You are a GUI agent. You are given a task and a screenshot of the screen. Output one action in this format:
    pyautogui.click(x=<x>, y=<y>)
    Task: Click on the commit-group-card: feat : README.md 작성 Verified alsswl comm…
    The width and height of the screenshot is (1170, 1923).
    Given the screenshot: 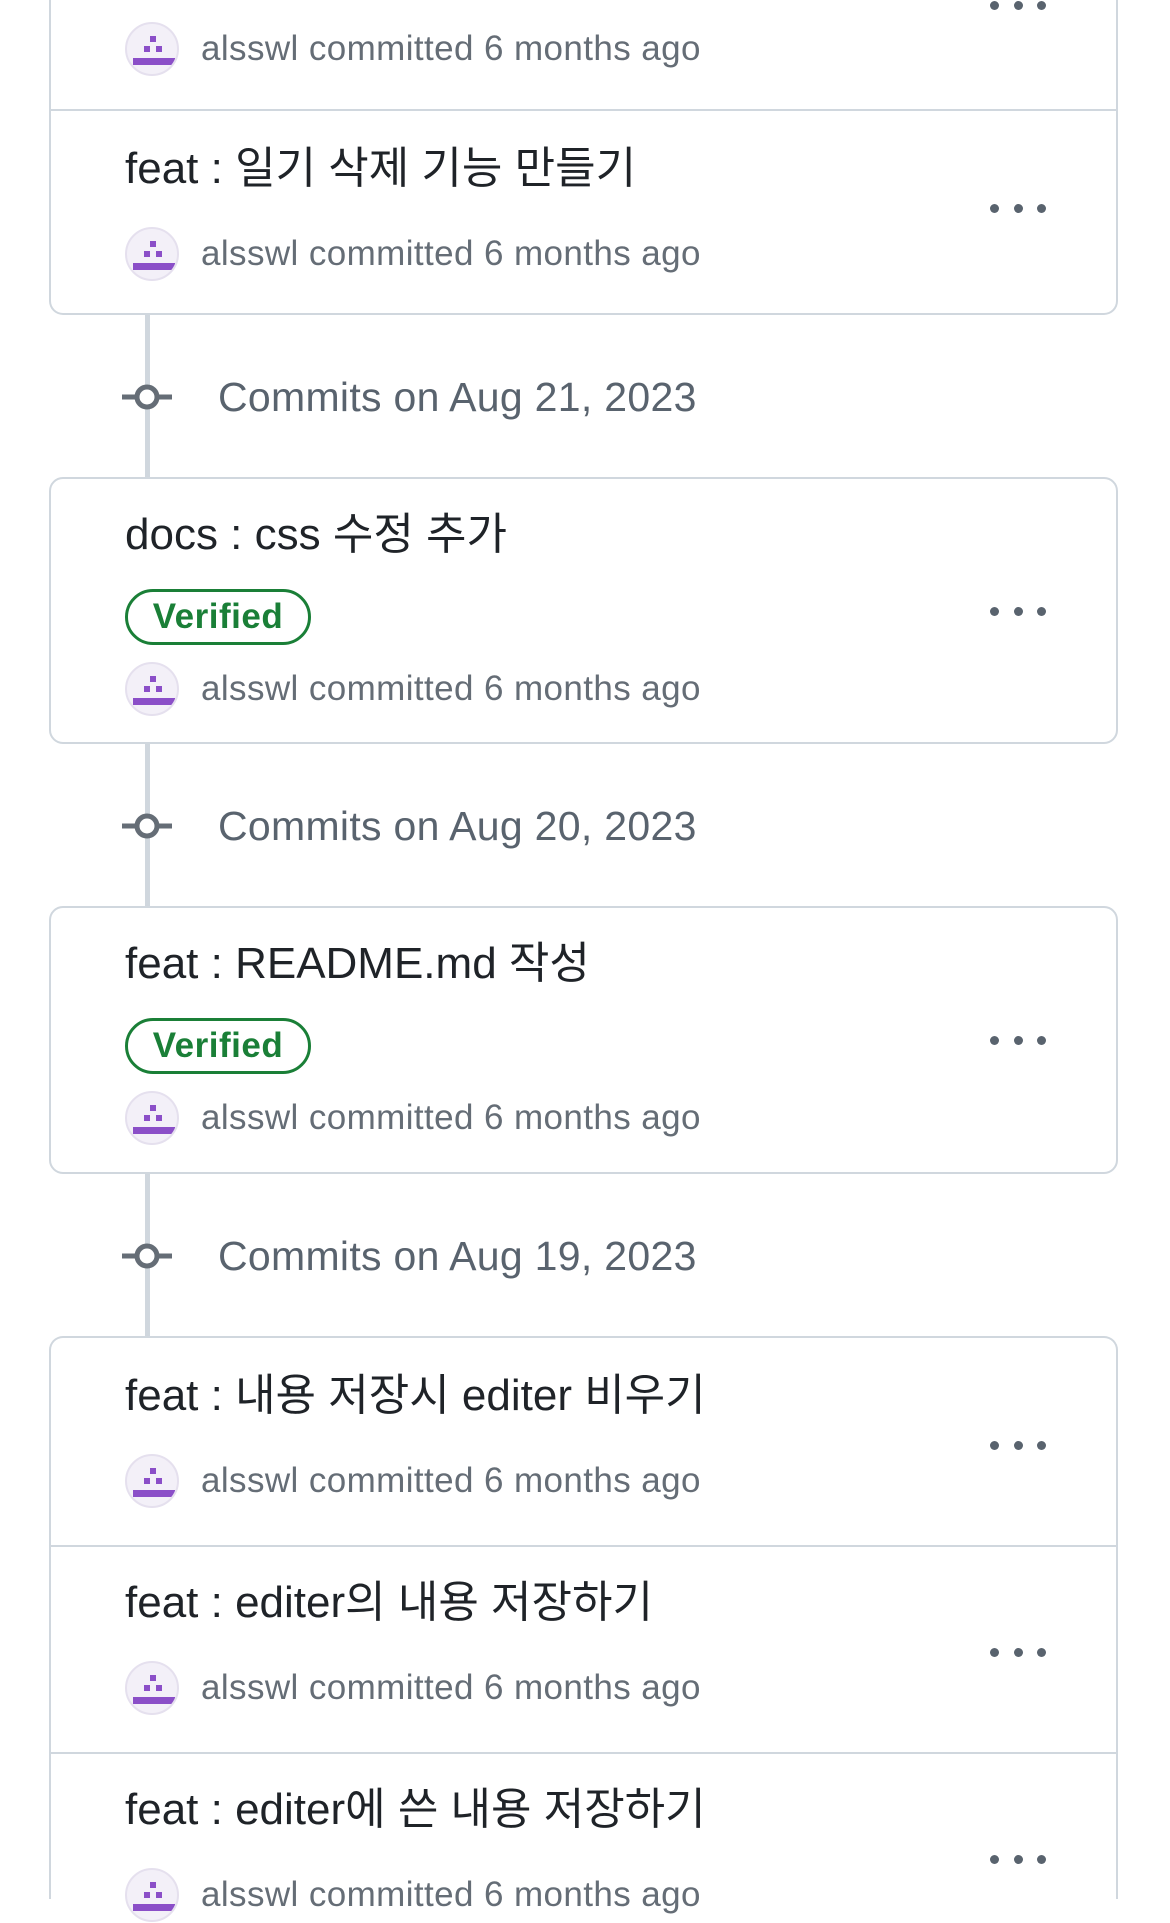 What is the action you would take?
    pyautogui.click(x=583, y=1040)
    